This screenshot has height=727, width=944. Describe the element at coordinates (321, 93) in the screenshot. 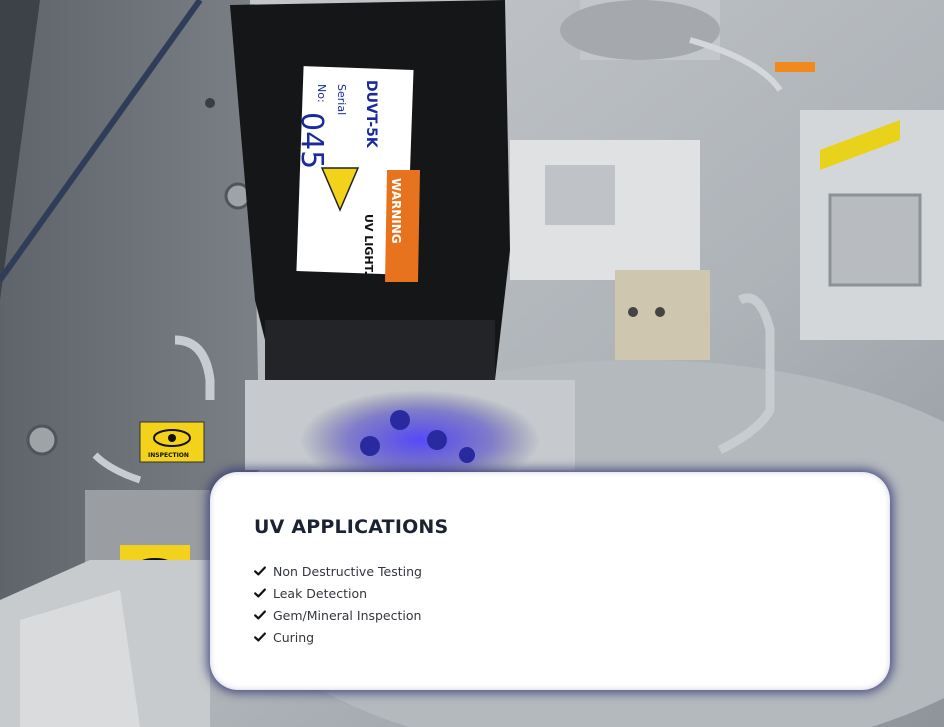

I see `svg-text: No:` at that location.